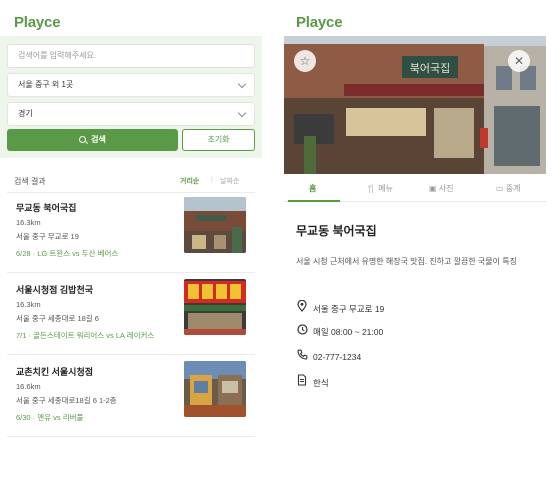 The width and height of the screenshot is (557, 485). What do you see at coordinates (131, 85) in the screenshot?
I see `location-select: 서울 중구 외 1곳` at bounding box center [131, 85].